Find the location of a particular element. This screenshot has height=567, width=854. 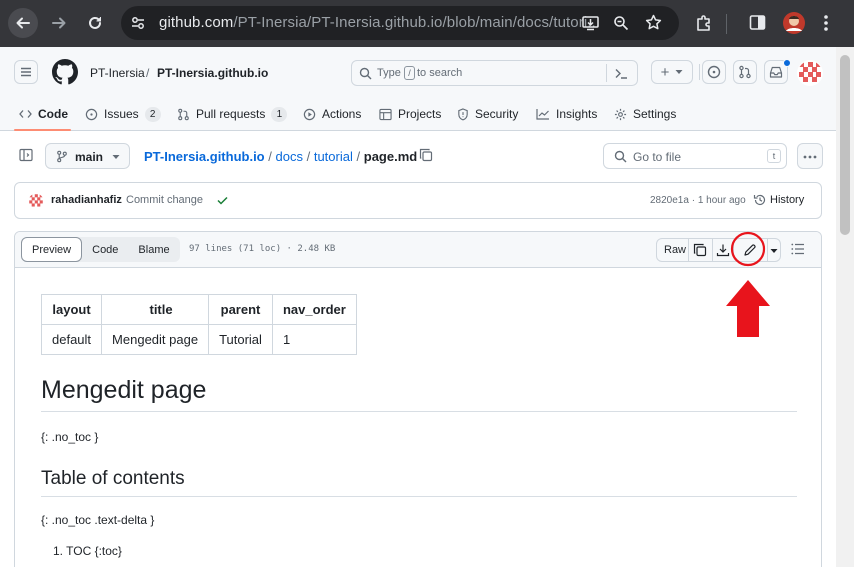

search-placeholder-rest: to search is located at coordinates (440, 73).